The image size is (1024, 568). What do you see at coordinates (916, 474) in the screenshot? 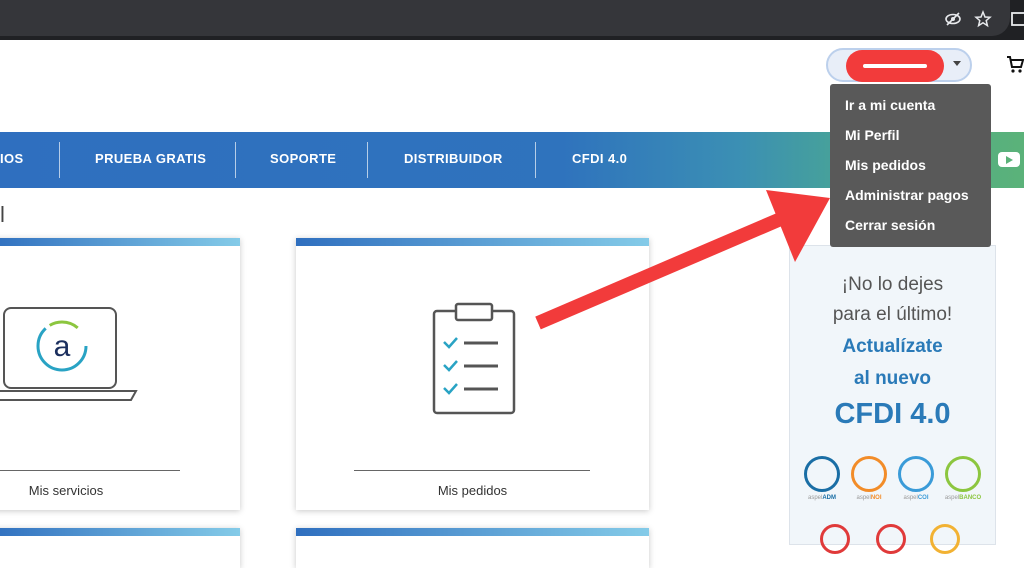
I see `calculator-icon` at bounding box center [916, 474].